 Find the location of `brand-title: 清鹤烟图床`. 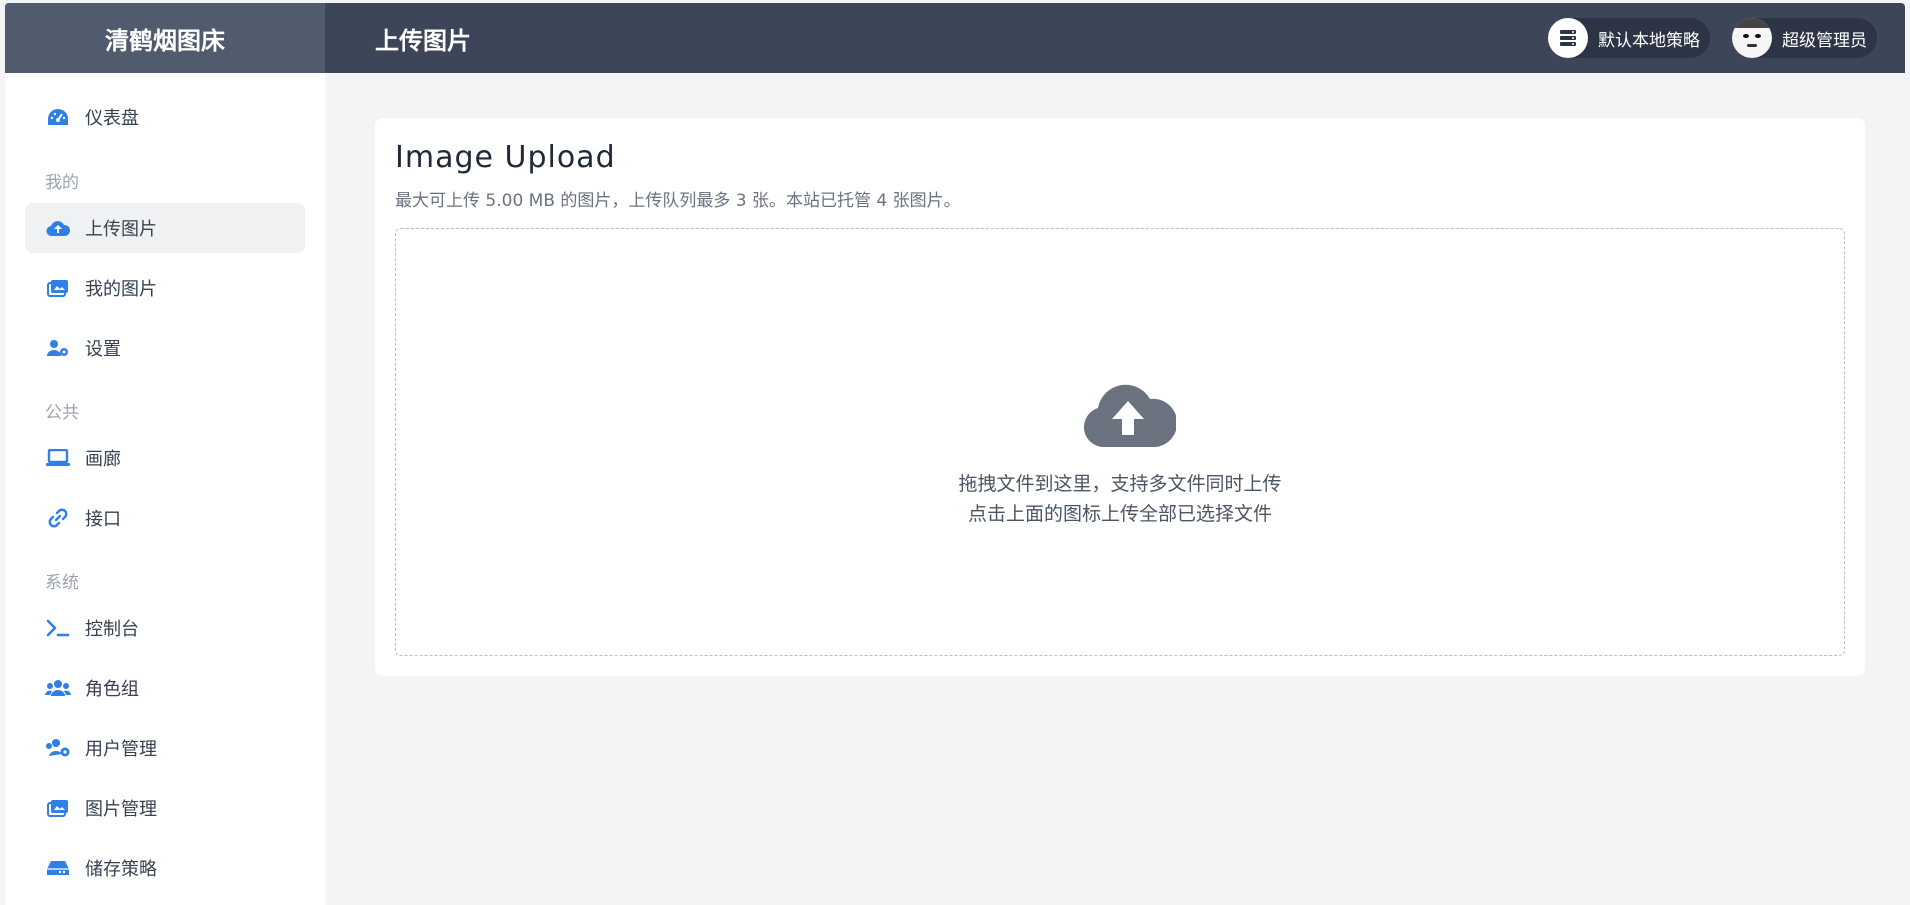

brand-title: 清鹤烟图床 is located at coordinates (165, 38).